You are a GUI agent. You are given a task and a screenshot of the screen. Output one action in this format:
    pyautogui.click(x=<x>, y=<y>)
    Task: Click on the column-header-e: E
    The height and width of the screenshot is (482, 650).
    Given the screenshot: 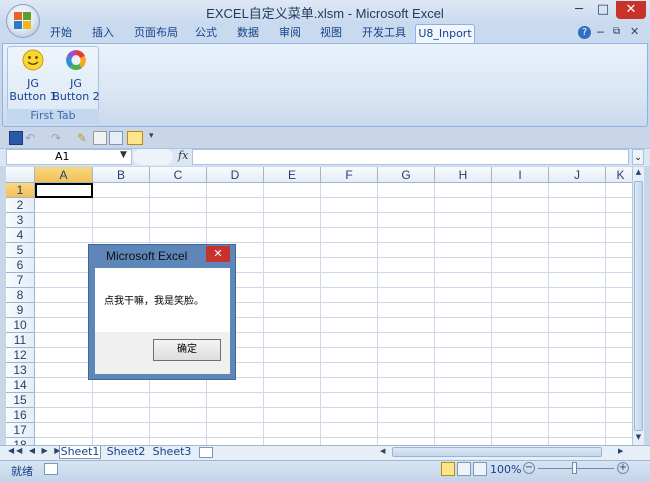 What is the action you would take?
    pyautogui.click(x=292, y=175)
    